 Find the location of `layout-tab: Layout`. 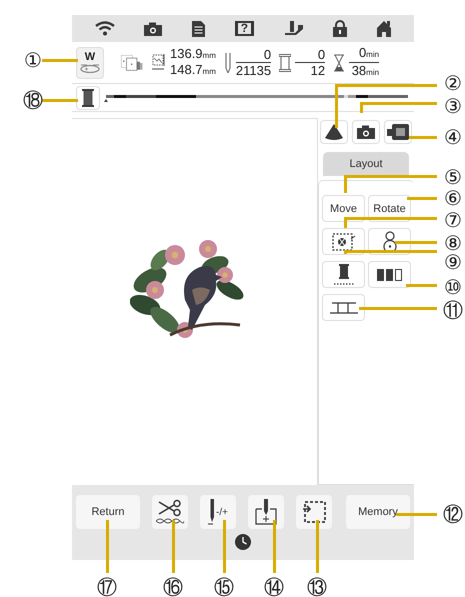

layout-tab: Layout is located at coordinates (366, 164).